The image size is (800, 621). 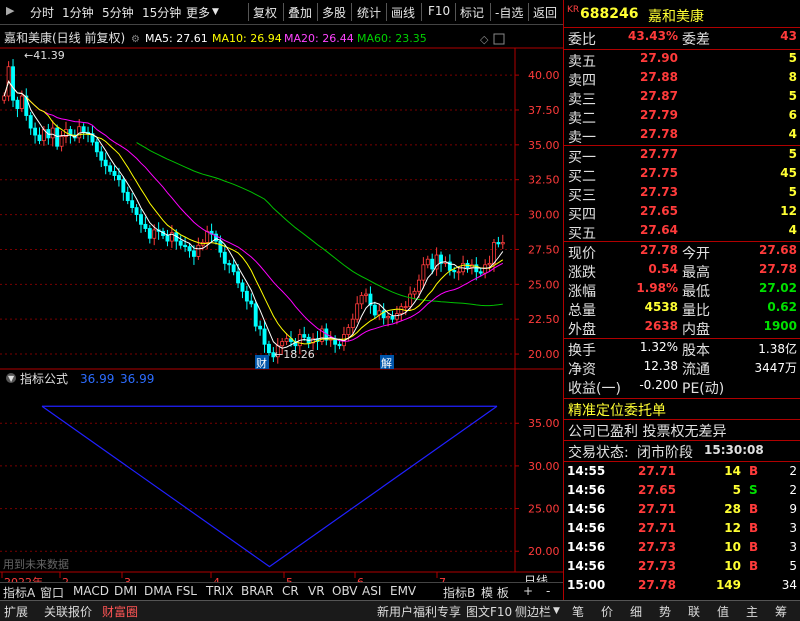 What do you see at coordinates (10, 10) in the screenshot?
I see `menu-chevron-icon: ▶` at bounding box center [10, 10].